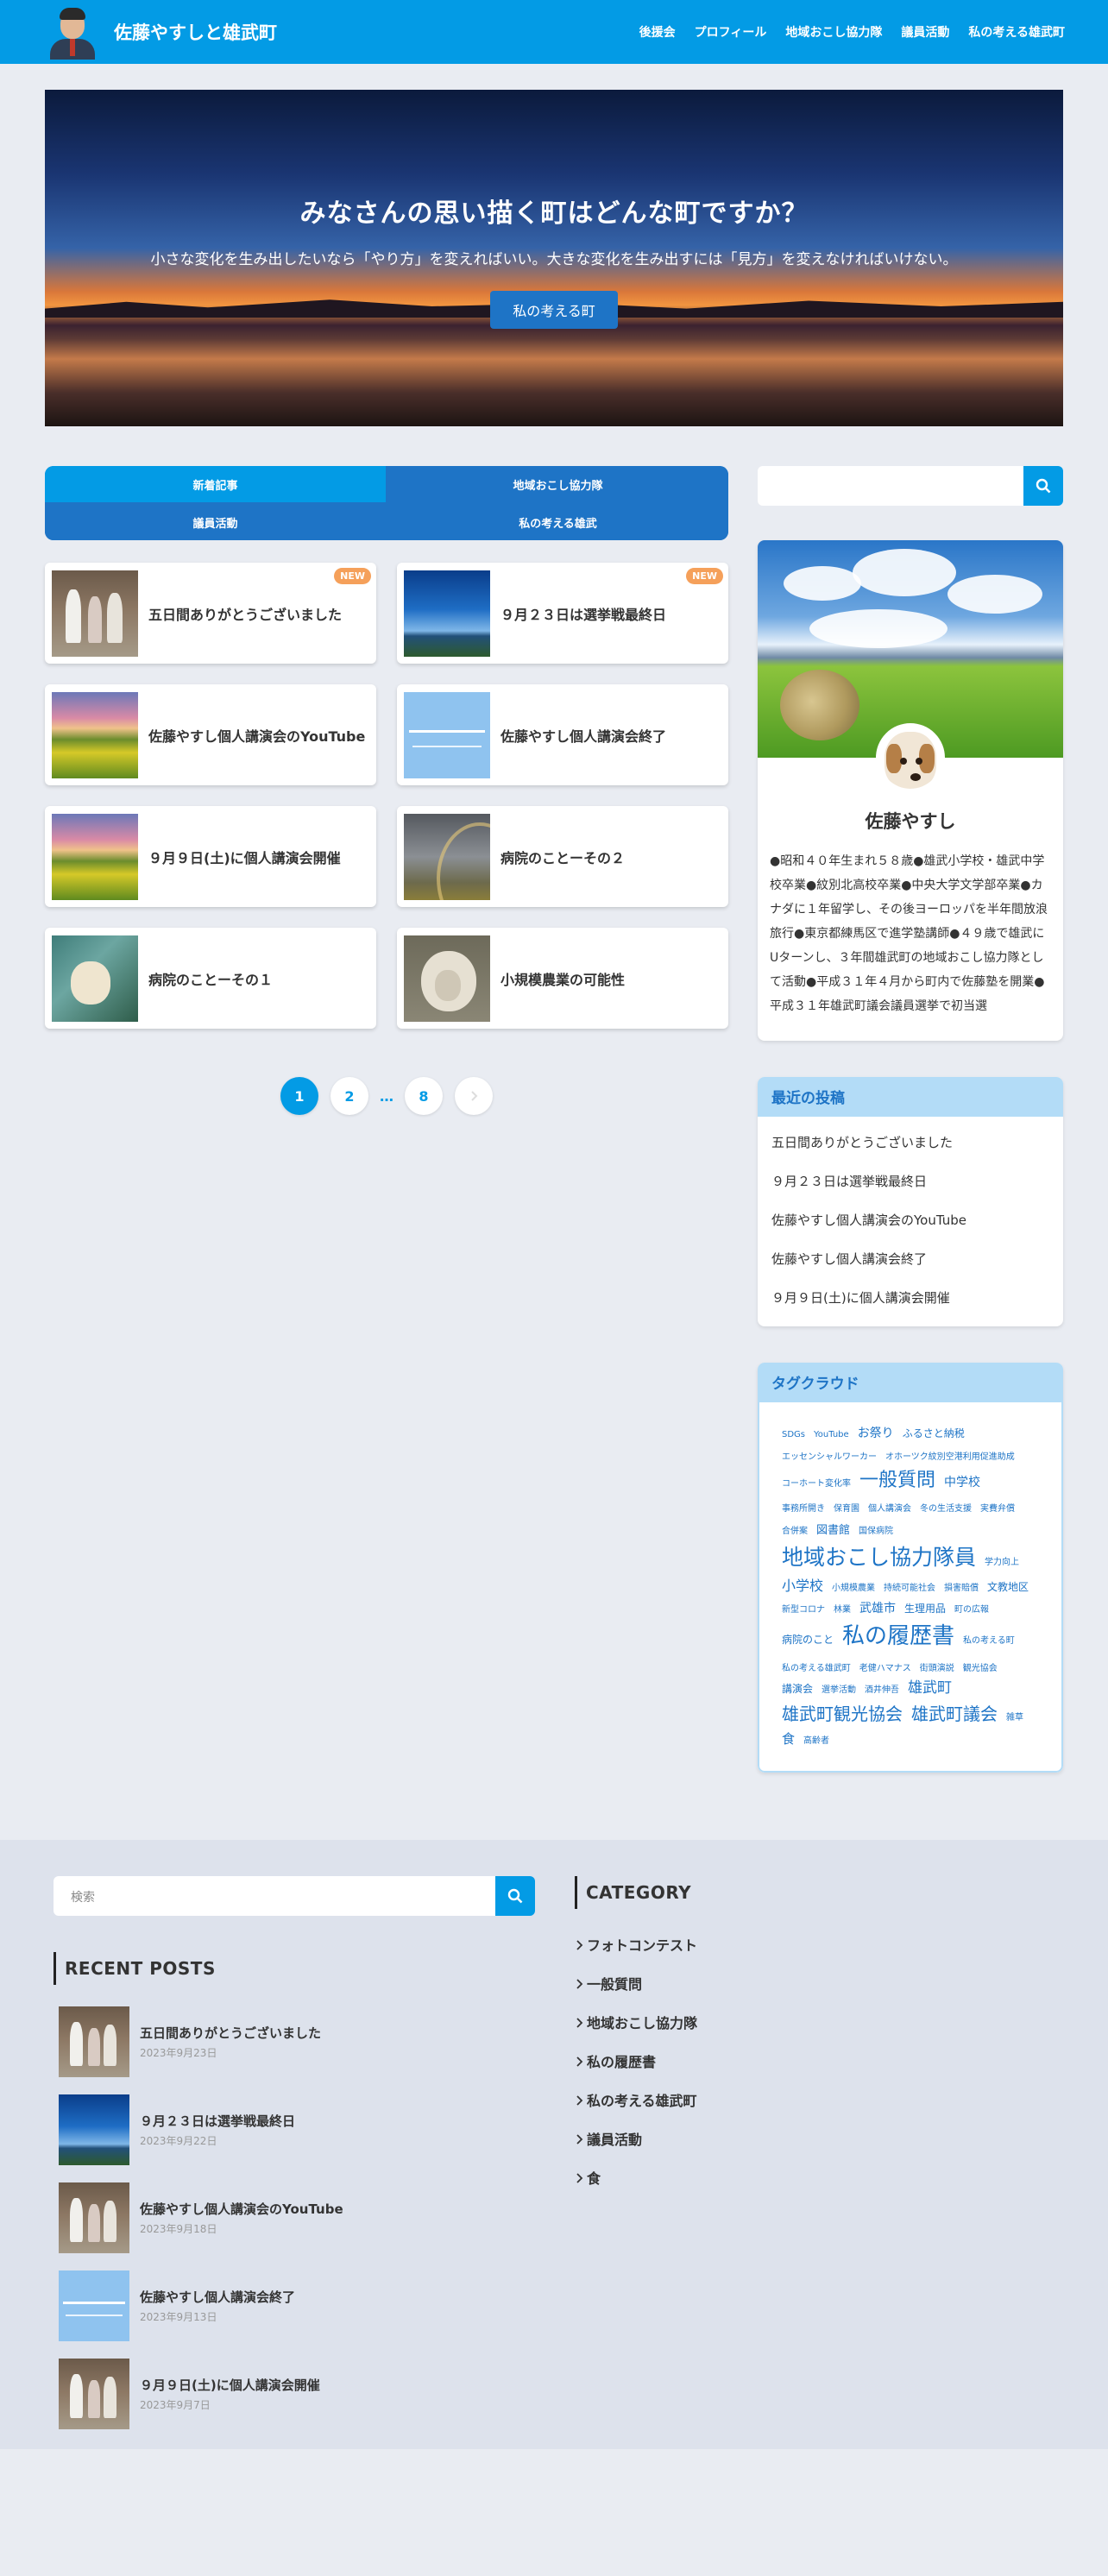 This screenshot has width=1108, height=2576. I want to click on category-label: 議員活動, so click(614, 2140).